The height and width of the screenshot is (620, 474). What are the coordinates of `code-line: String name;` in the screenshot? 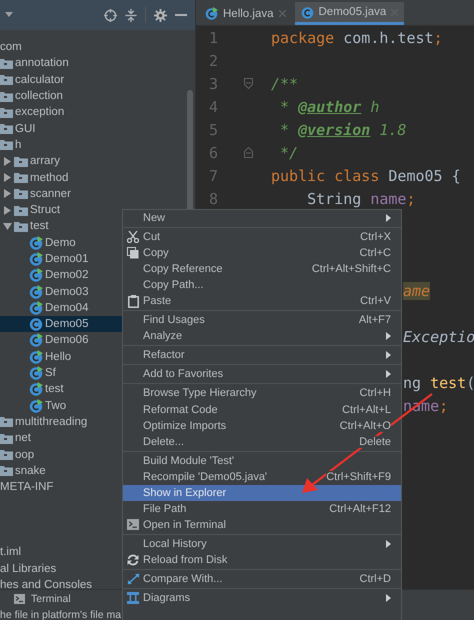 It's located at (361, 199).